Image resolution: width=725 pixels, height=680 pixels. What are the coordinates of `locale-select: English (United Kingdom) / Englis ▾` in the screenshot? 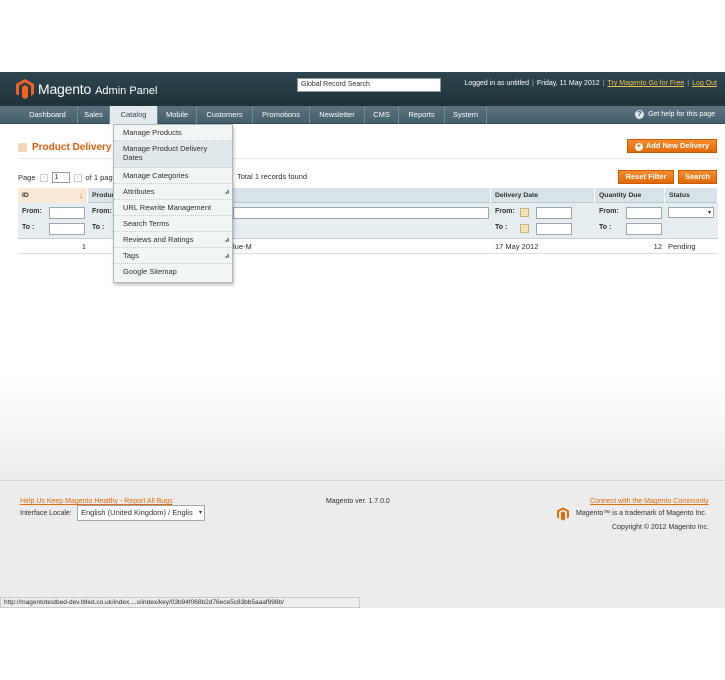 It's located at (141, 513).